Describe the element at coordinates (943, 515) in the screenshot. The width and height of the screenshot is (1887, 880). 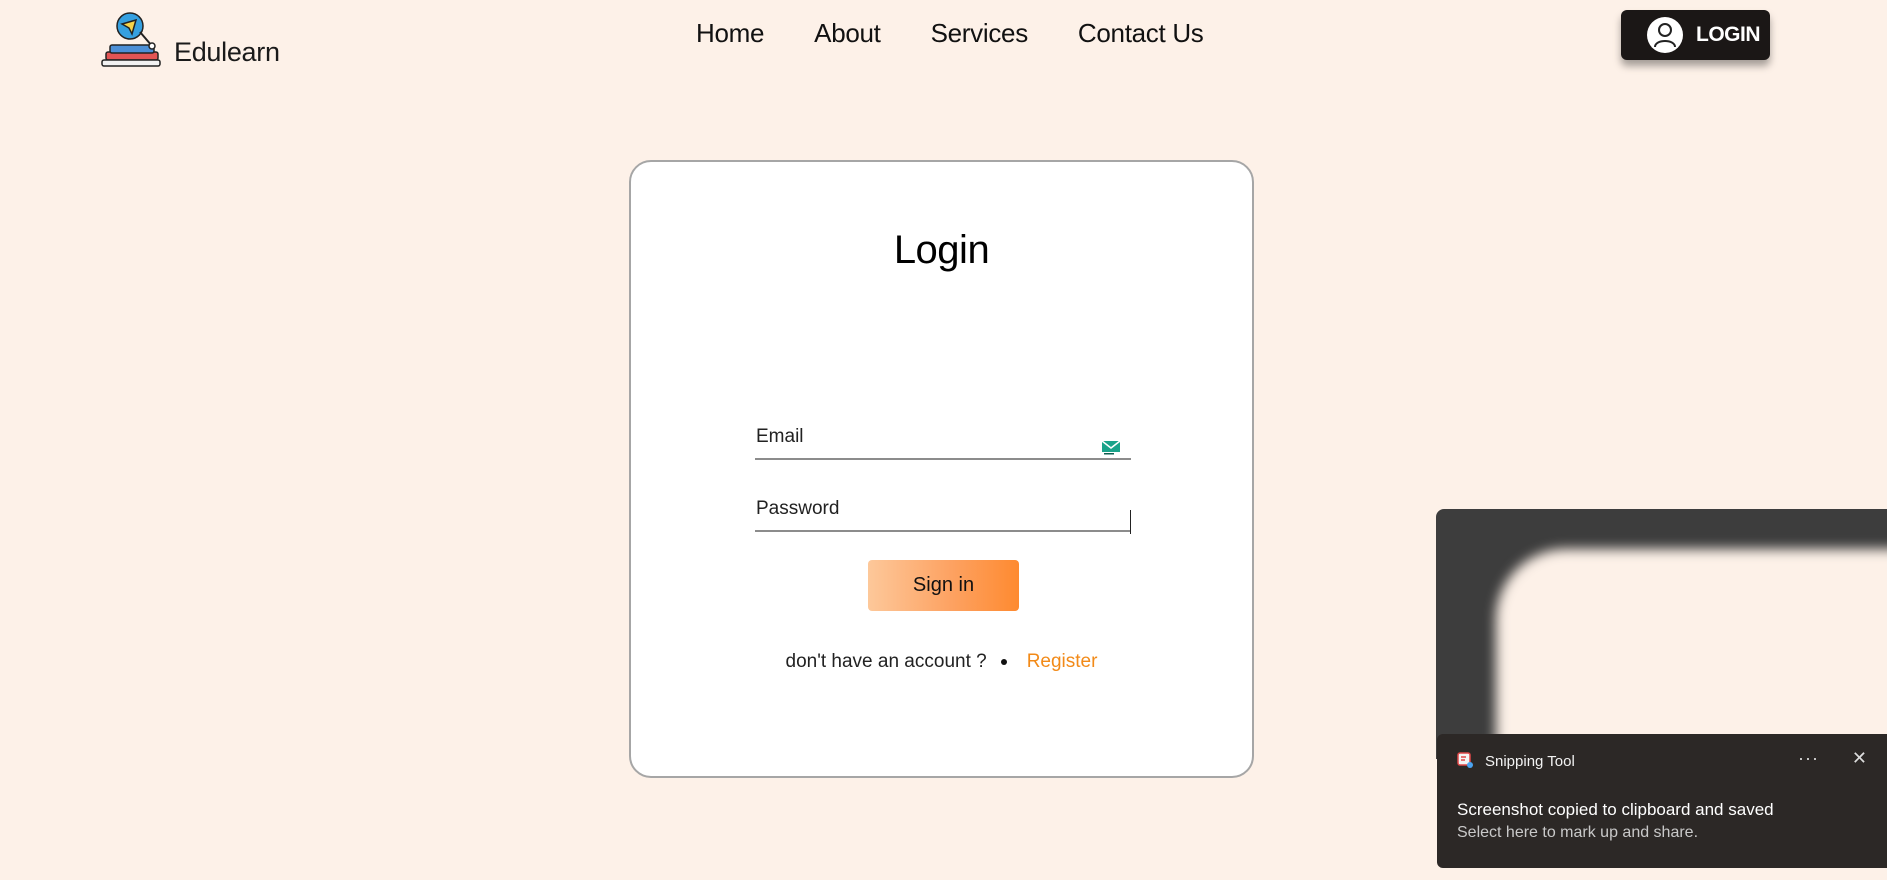
I see `password-field: Password` at that location.